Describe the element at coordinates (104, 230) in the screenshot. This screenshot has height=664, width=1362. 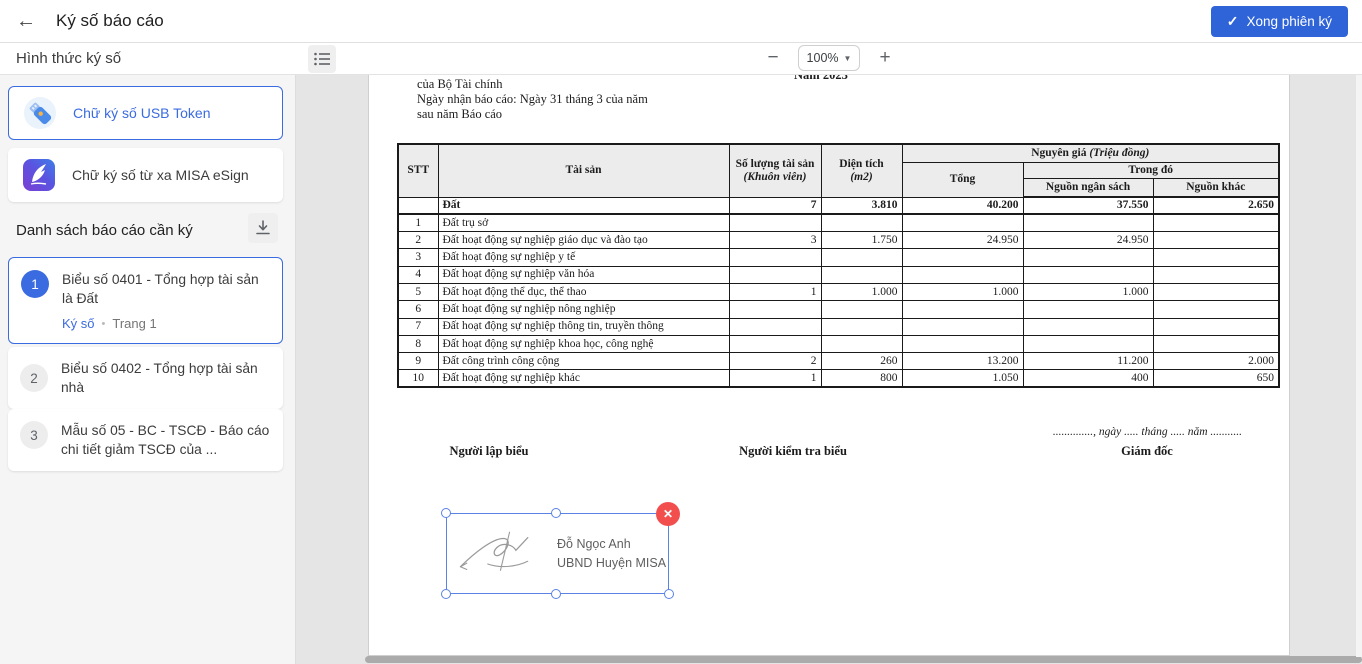
I see `report-list-title: Danh sách báo cáo cần ký` at that location.